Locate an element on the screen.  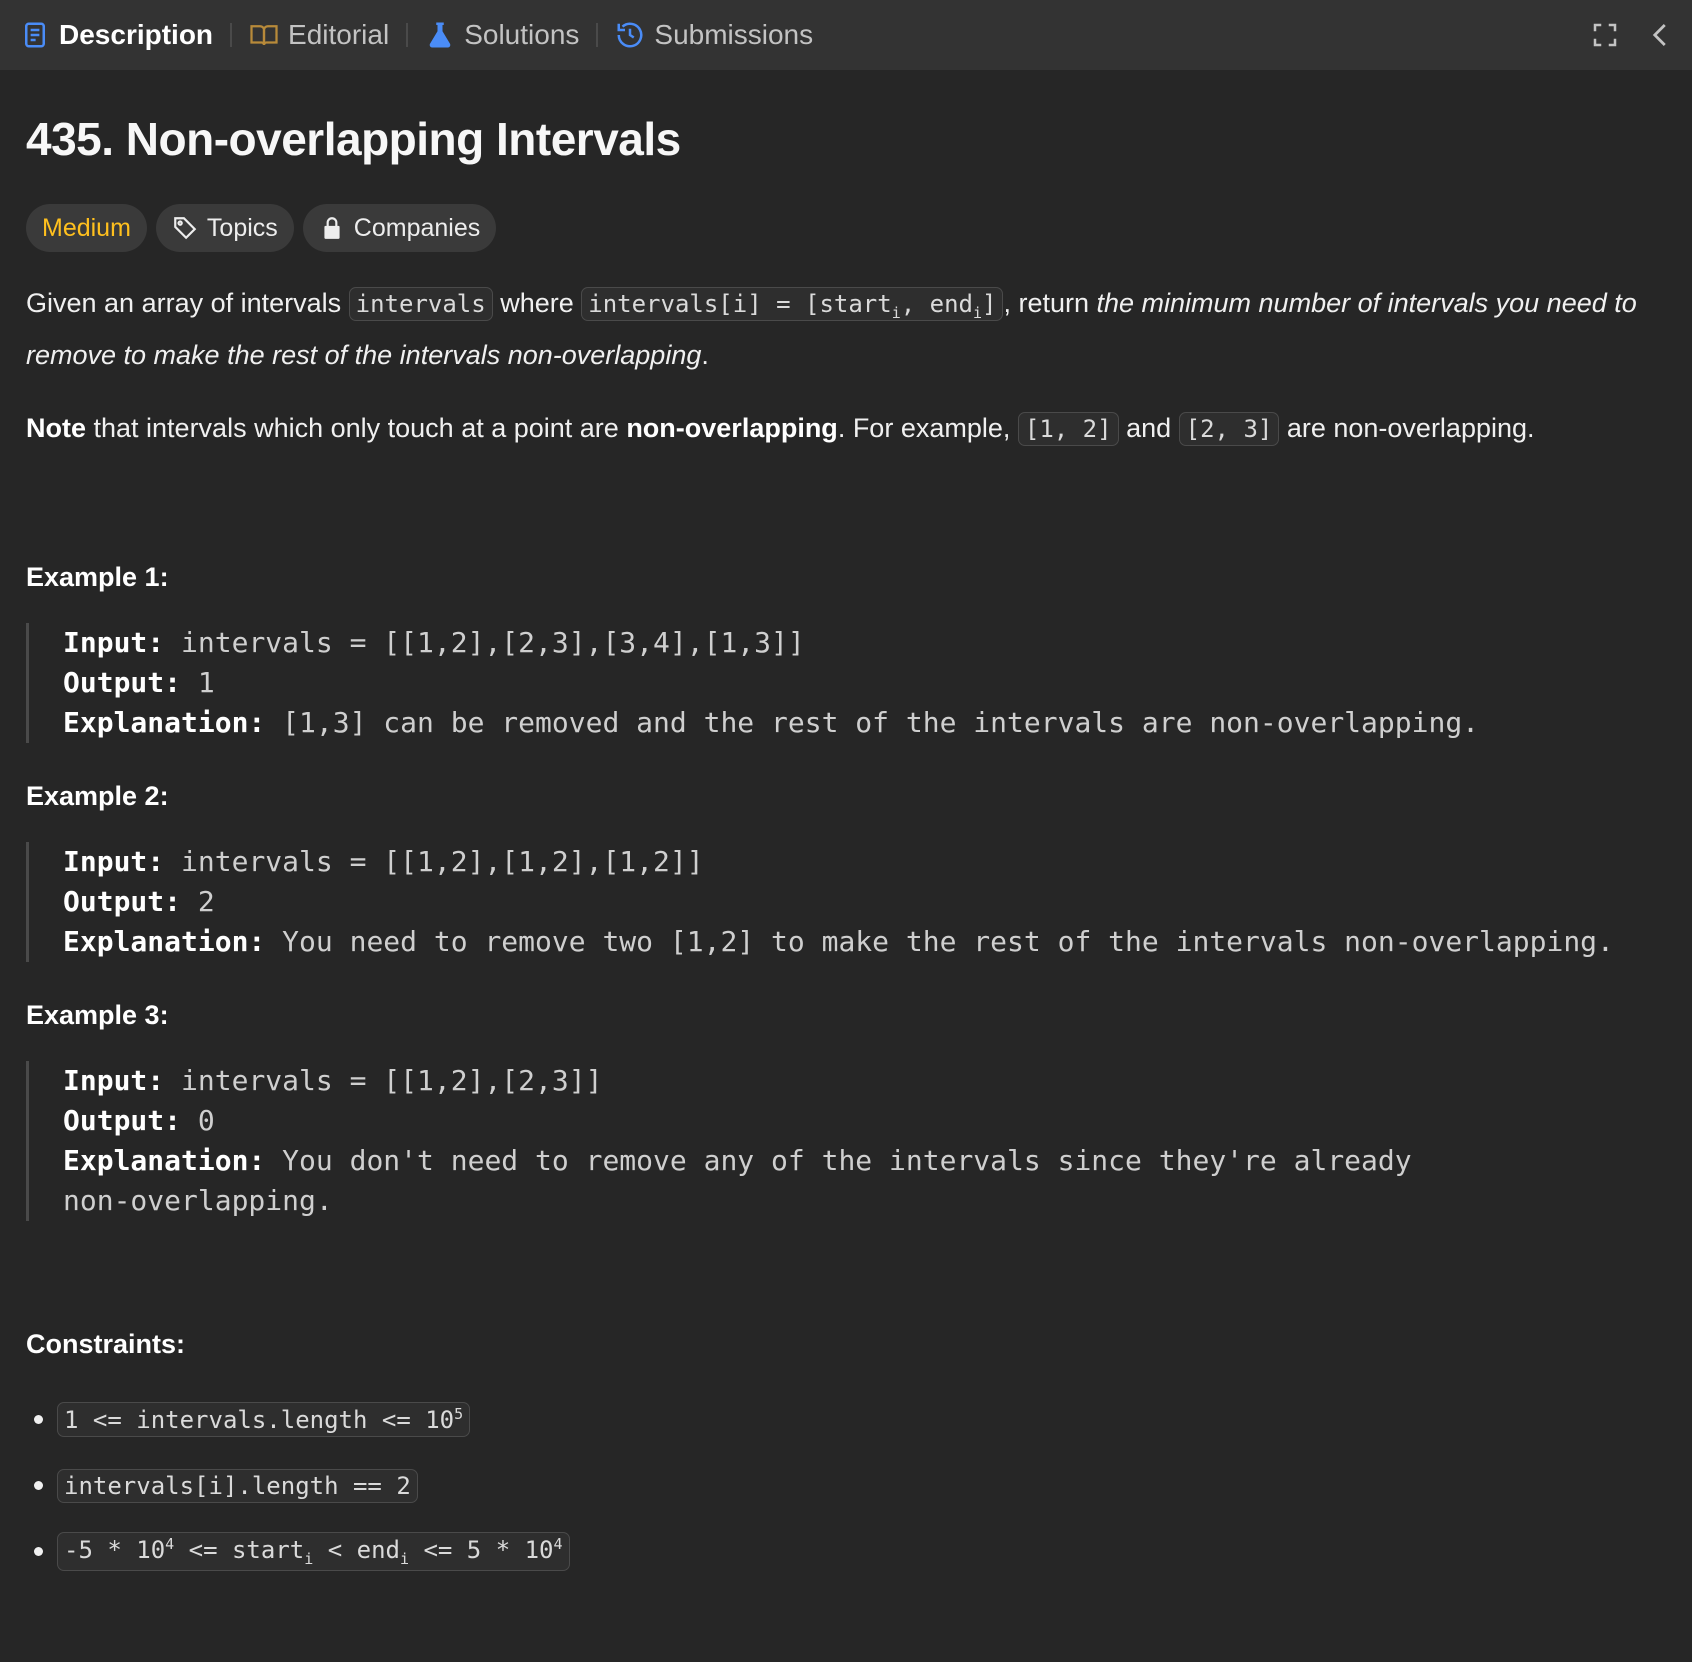
example-2-title: Example 2: is located at coordinates (97, 795).